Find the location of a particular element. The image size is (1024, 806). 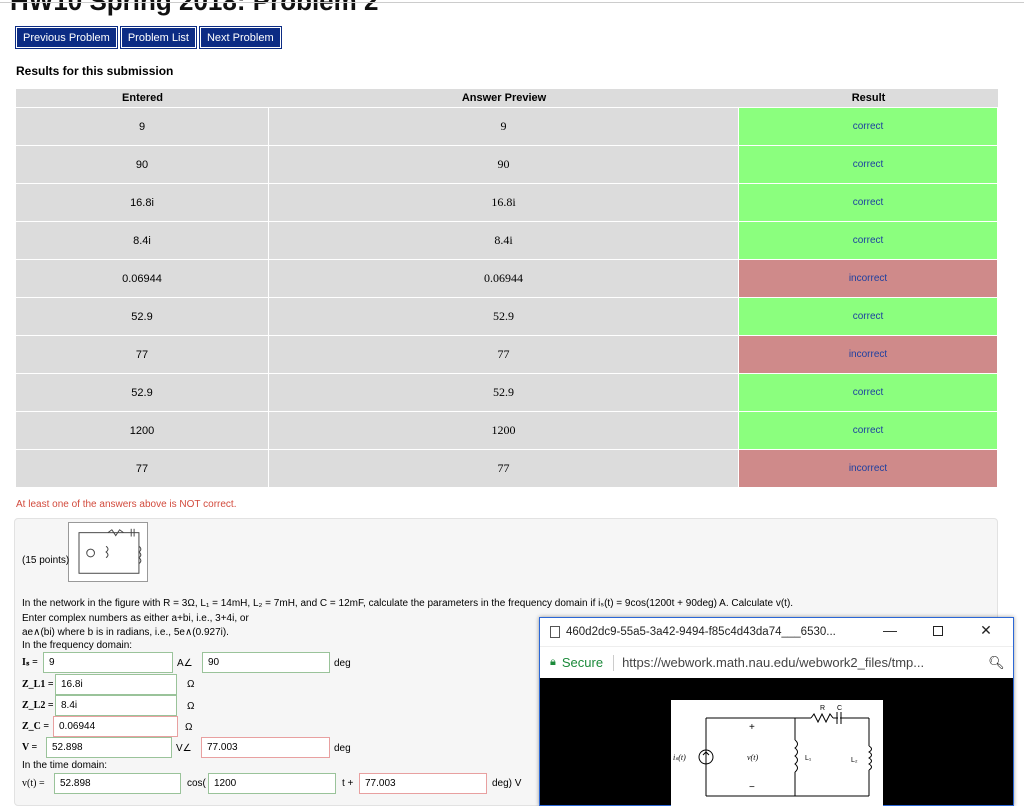

results-row: 90 90 correct is located at coordinates (507, 165).